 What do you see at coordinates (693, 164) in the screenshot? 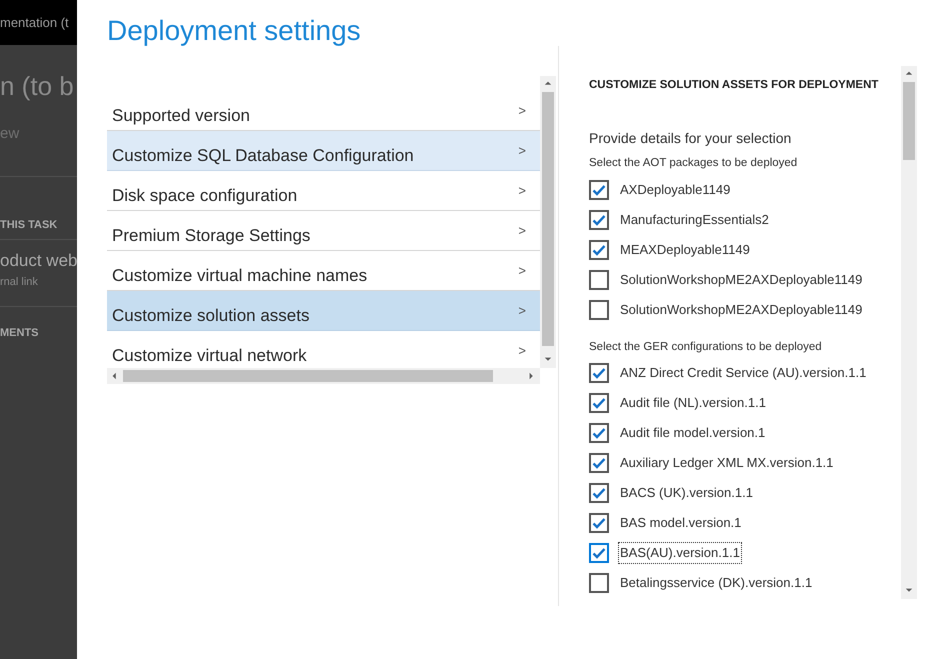
I see `group-label: Select the AOT packages to be deployed` at bounding box center [693, 164].